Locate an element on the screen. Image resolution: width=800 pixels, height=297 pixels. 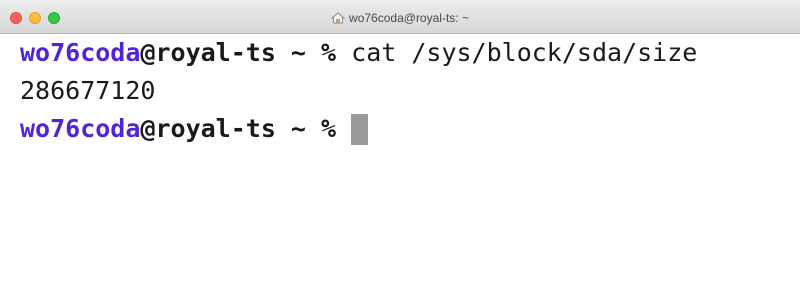
title-bar: wo76coda@royal-ts: ~ is located at coordinates (400, 17).